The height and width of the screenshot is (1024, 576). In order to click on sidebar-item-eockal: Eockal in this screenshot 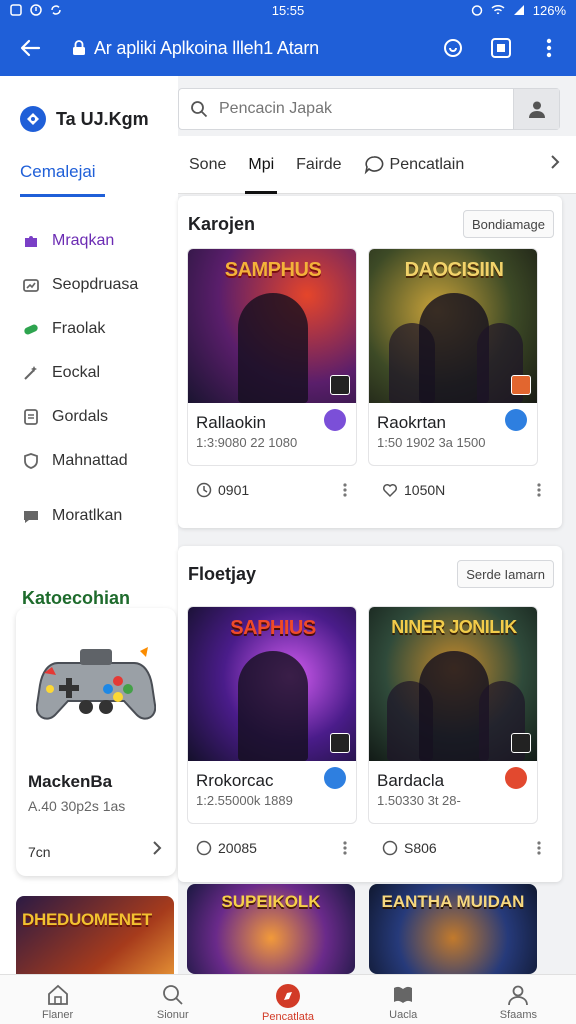, I will do `click(89, 373)`.